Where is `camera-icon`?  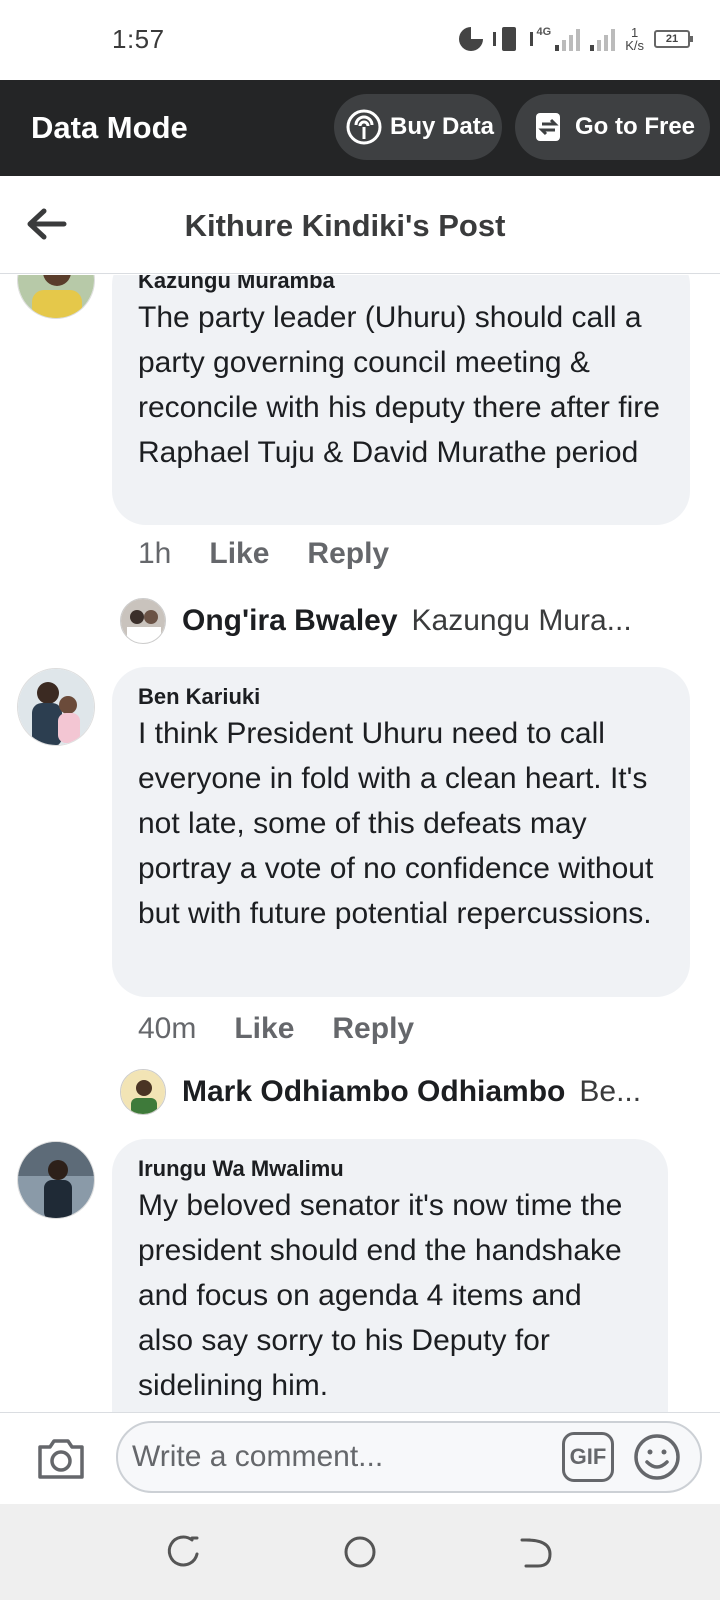
camera-icon is located at coordinates (61, 1458).